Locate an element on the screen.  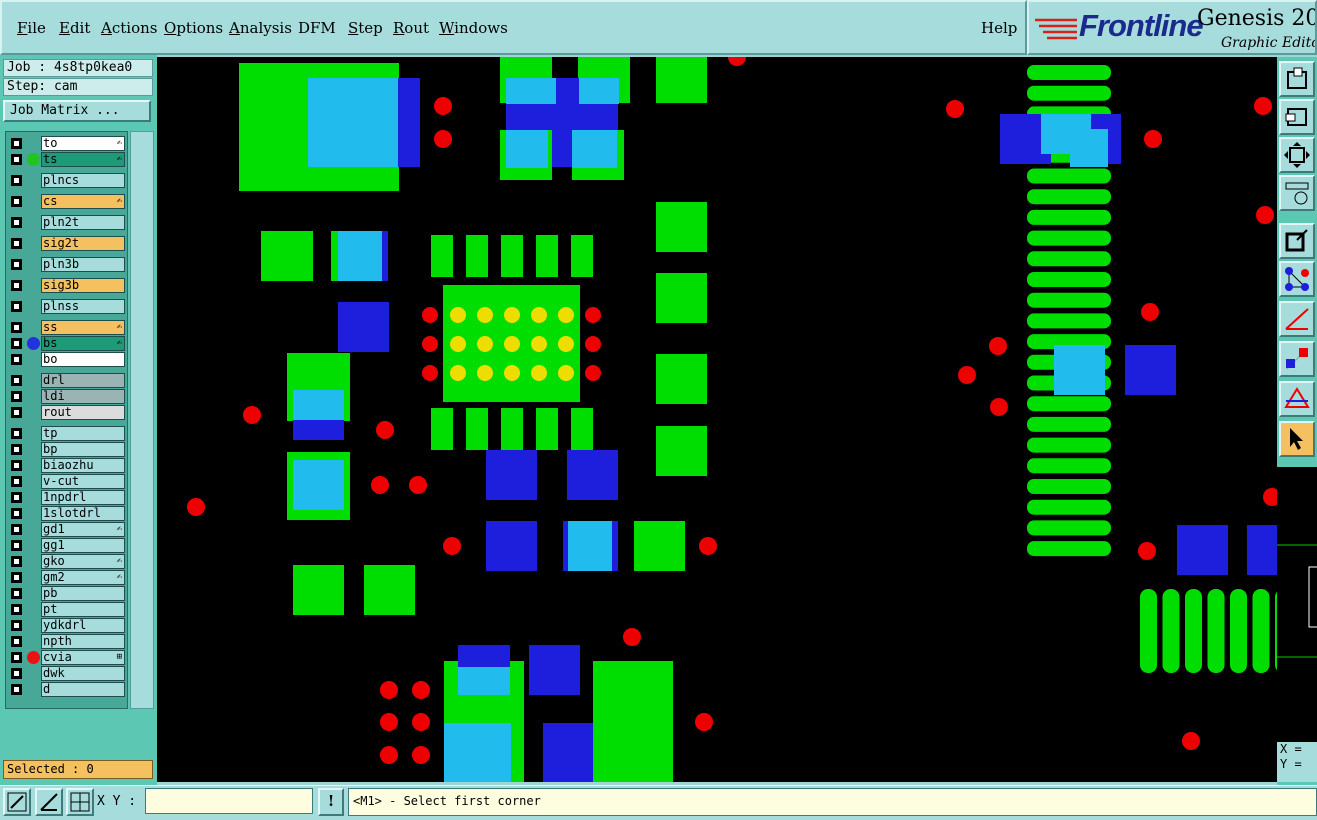
layer-row-pln2t: pln2t is located at coordinates (66, 222).